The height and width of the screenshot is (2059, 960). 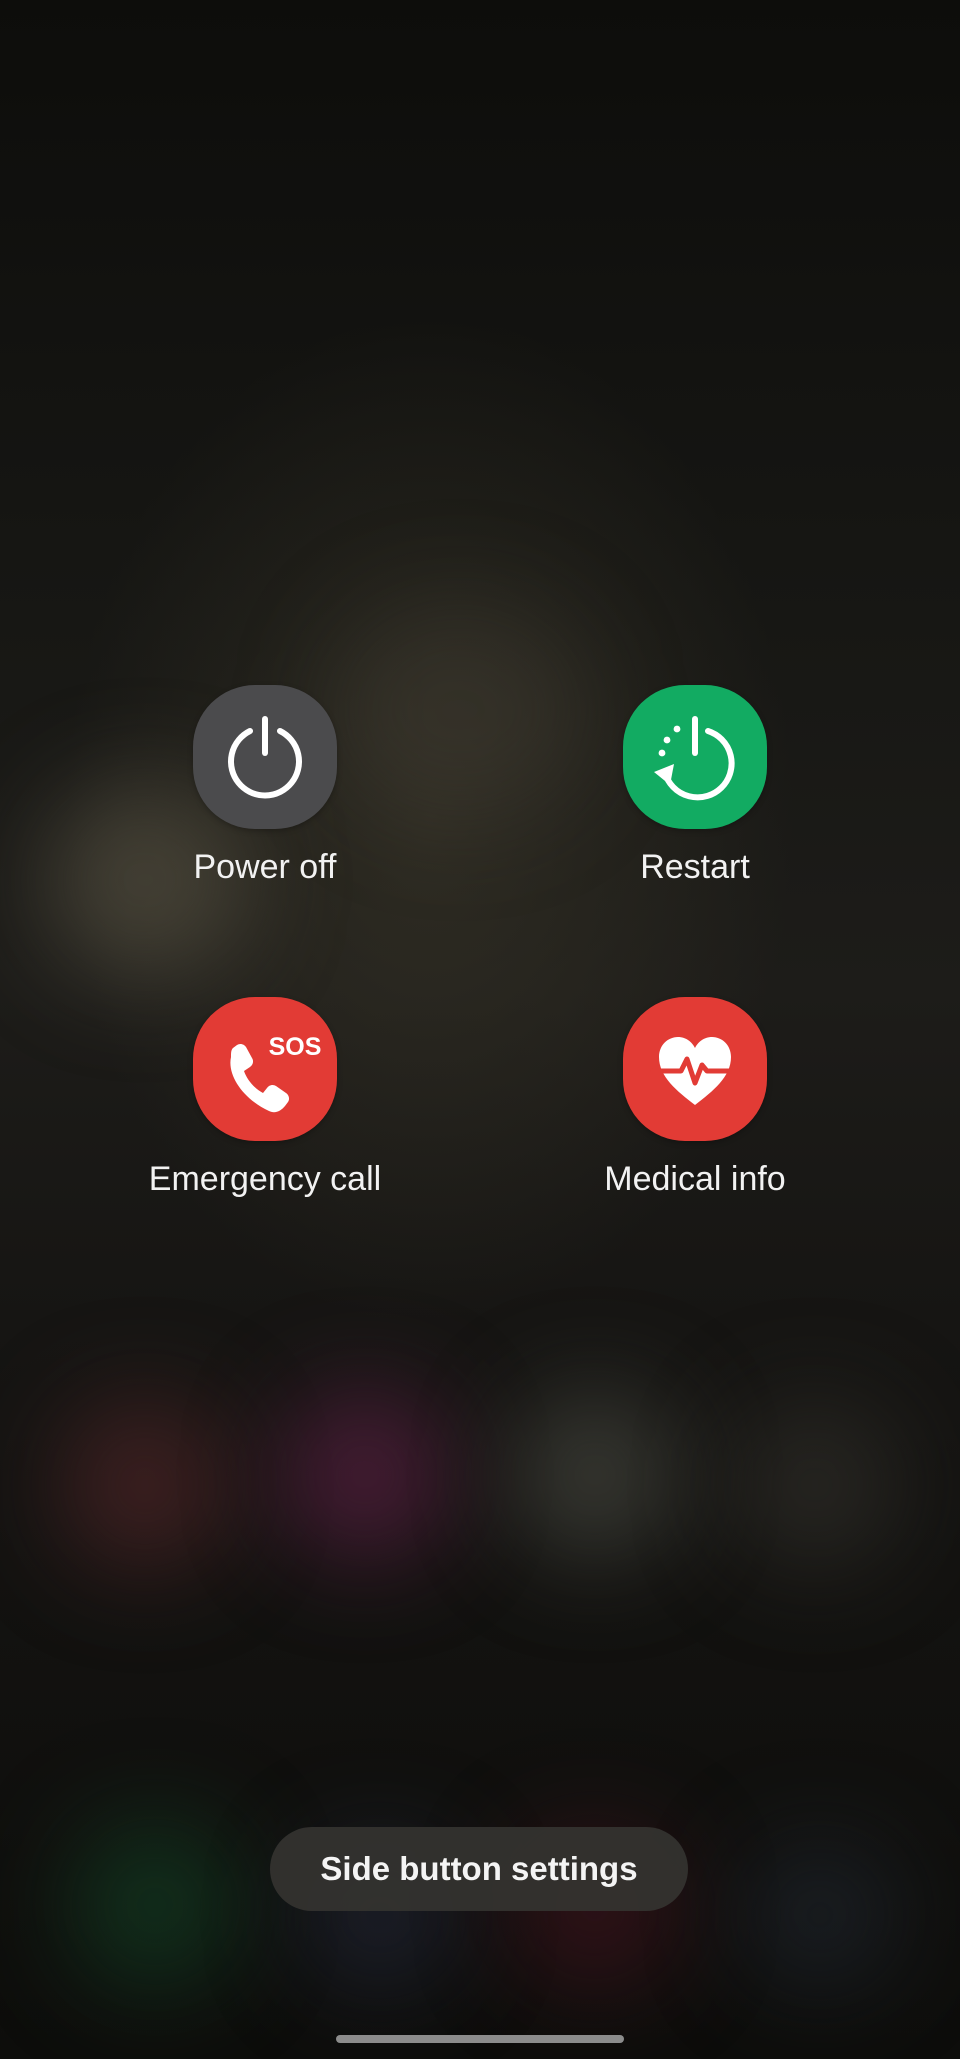 What do you see at coordinates (480, 2039) in the screenshot?
I see `home-indicator` at bounding box center [480, 2039].